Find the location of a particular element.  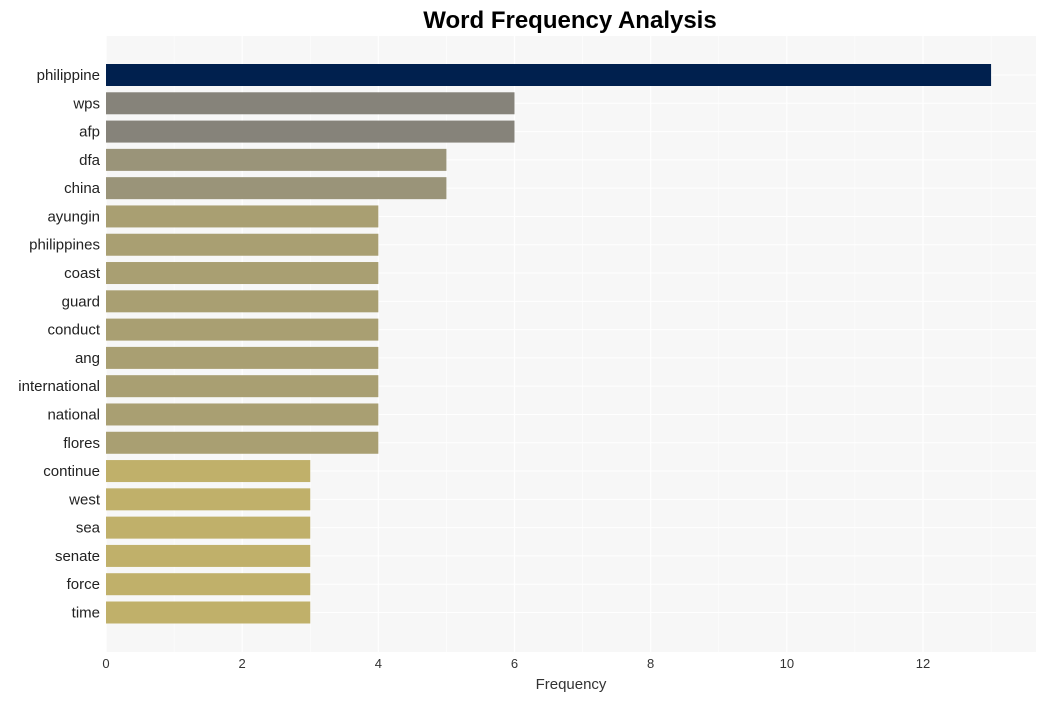

x-tick-label: 2 is located at coordinates (242, 663).